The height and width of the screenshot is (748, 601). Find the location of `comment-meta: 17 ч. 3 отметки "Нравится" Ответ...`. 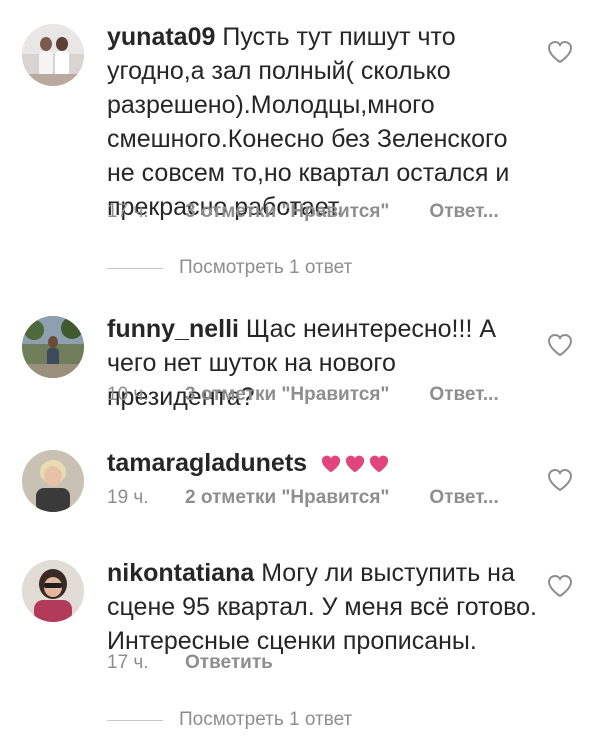

comment-meta: 17 ч. 3 отметки "Нравится" Ответ... is located at coordinates (303, 212).